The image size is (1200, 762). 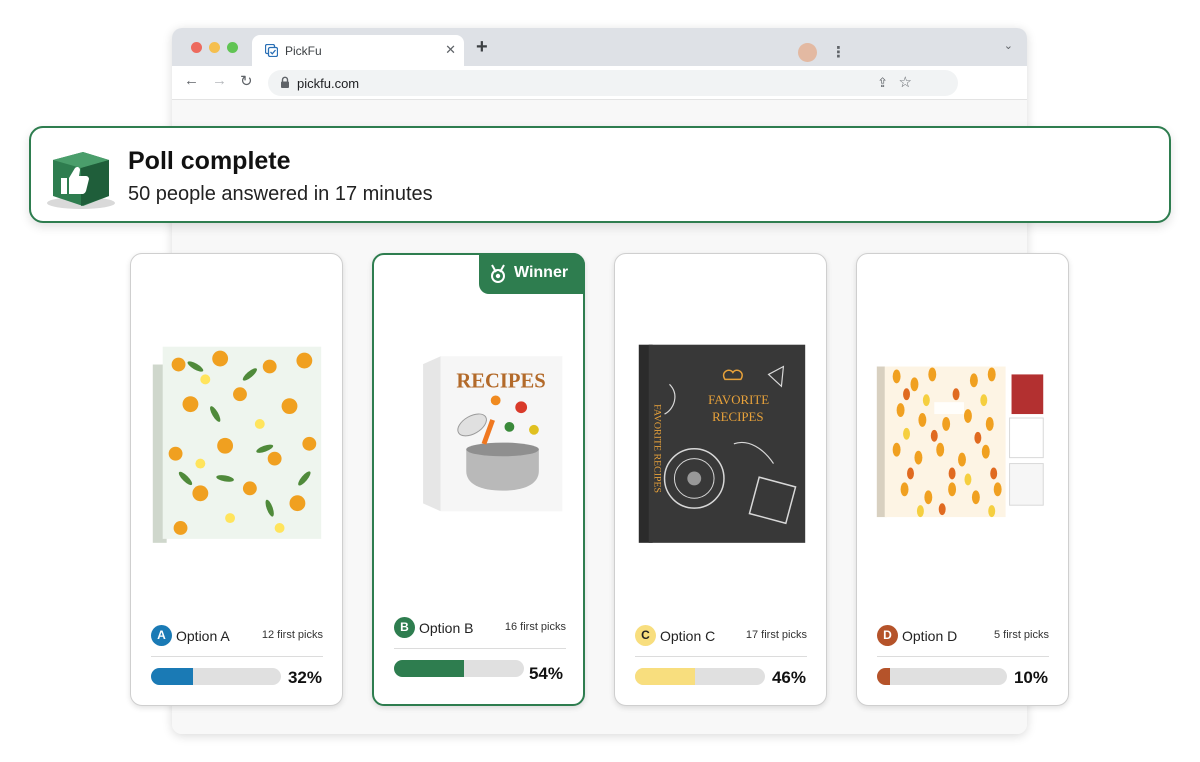 What do you see at coordinates (271, 50) in the screenshot?
I see `pickfu-favicon-icon` at bounding box center [271, 50].